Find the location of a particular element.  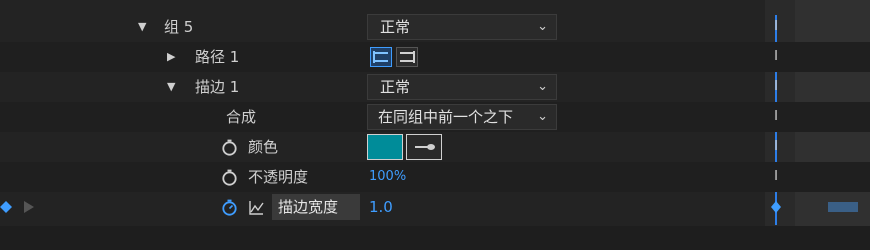

keyframe-diamond-icon is located at coordinates (776, 207).